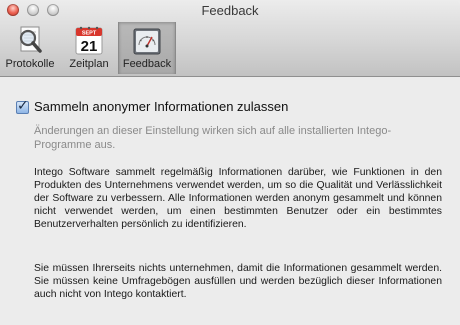  Describe the element at coordinates (89, 64) in the screenshot. I see `toolbar-item-label: Zeitplan` at that location.